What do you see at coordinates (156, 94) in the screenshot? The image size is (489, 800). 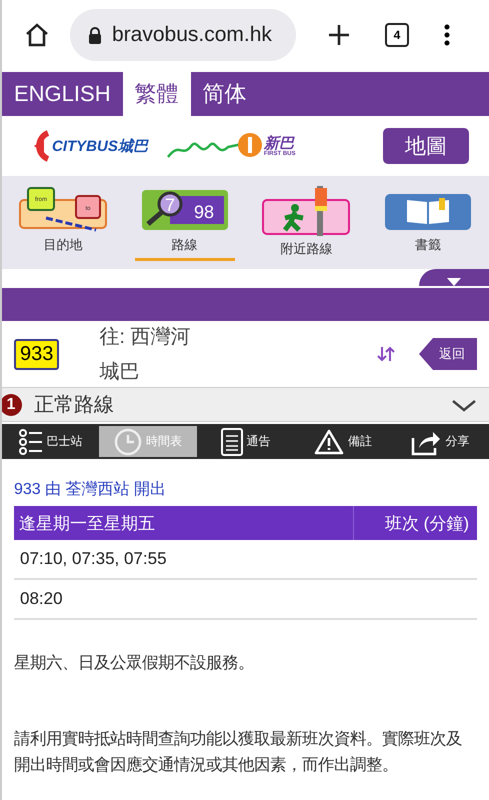 I see `language-tab: 繁體` at bounding box center [156, 94].